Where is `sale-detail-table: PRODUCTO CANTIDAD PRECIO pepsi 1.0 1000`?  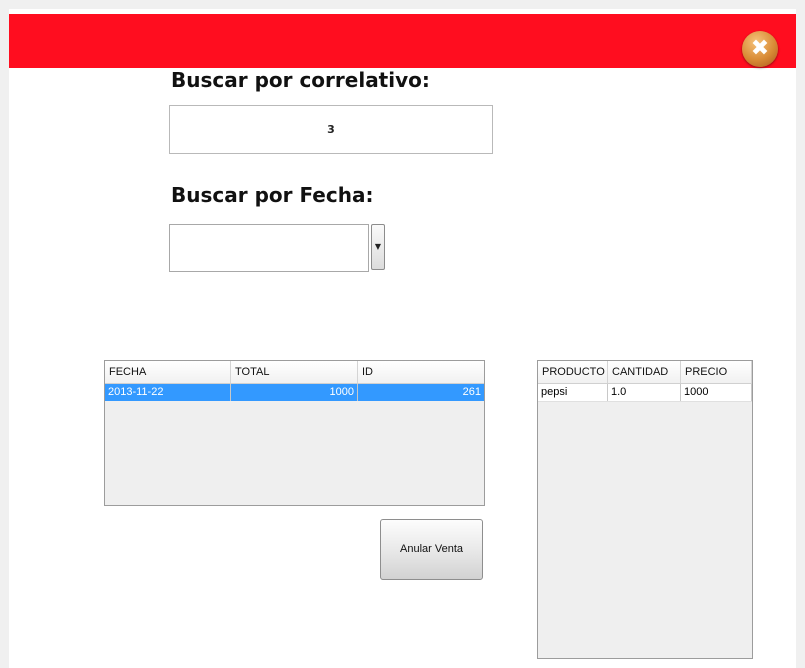
sale-detail-table: PRODUCTO CANTIDAD PRECIO pepsi 1.0 1000 is located at coordinates (645, 509).